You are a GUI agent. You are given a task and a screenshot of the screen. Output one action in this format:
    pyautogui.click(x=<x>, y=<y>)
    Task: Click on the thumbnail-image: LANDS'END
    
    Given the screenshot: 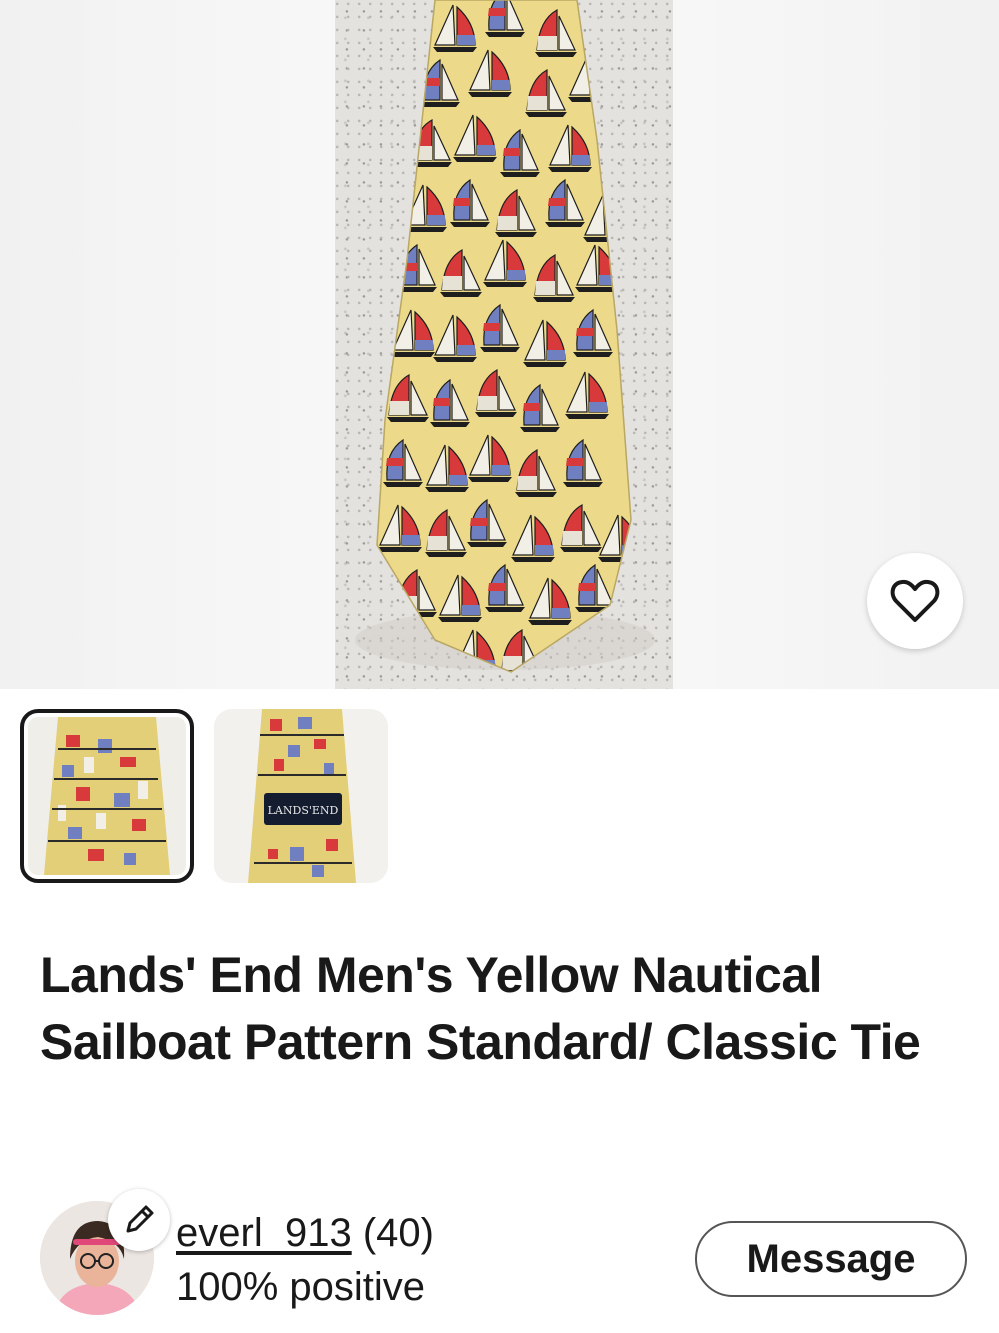 What is the action you would take?
    pyautogui.click(x=301, y=796)
    